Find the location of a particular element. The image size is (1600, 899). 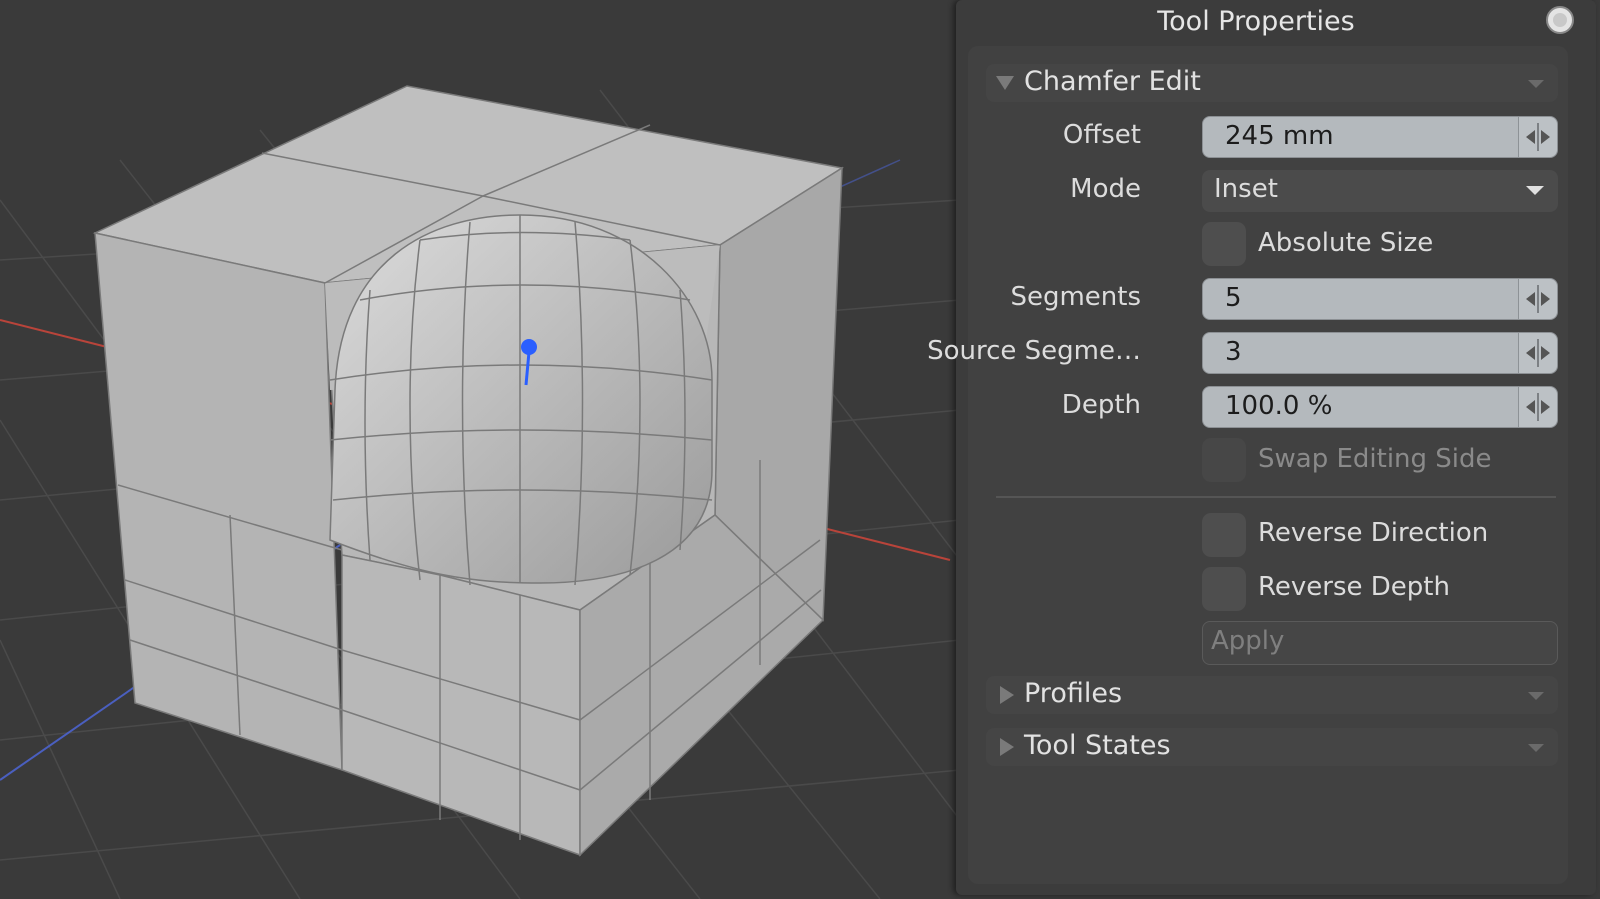

swap-editing-side-checkbox is located at coordinates (1224, 460).